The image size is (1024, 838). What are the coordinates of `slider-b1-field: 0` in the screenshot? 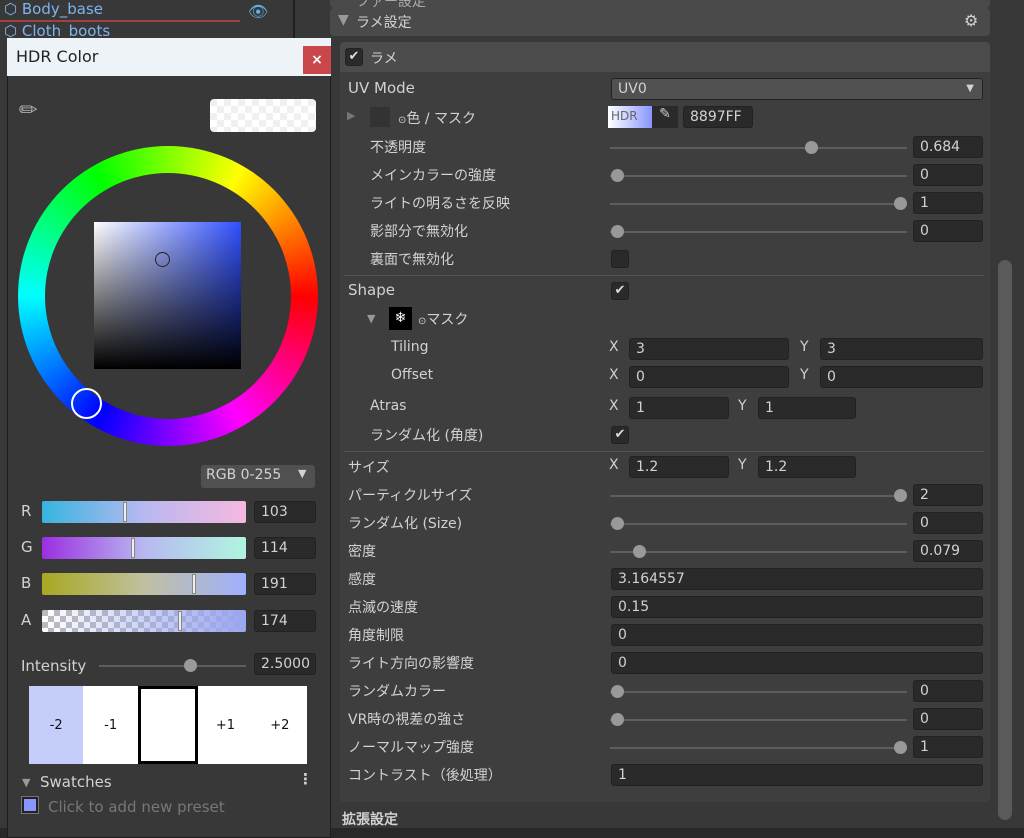 It's located at (948, 523).